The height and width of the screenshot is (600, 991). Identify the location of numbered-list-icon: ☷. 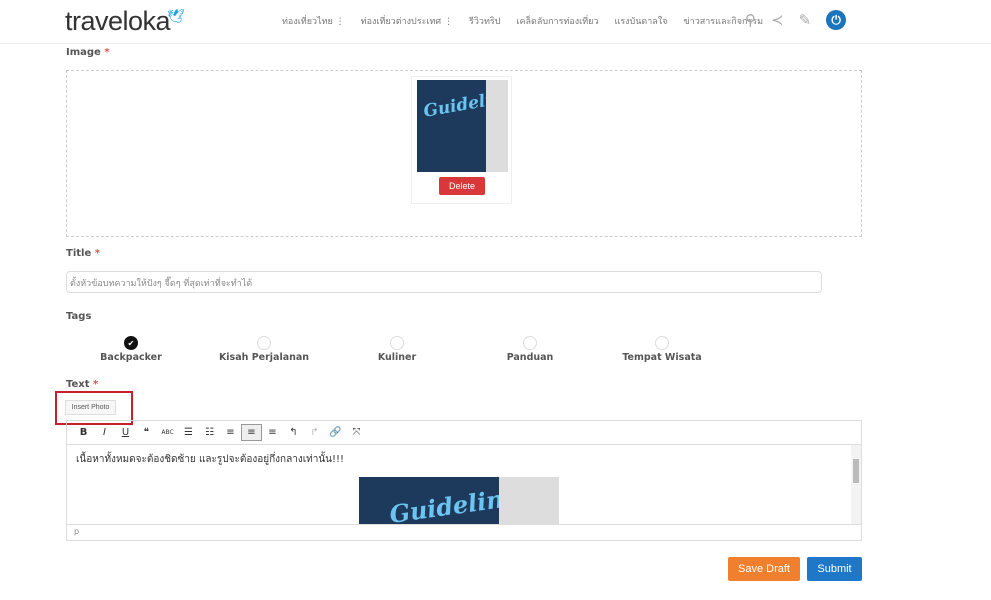
(209, 432).